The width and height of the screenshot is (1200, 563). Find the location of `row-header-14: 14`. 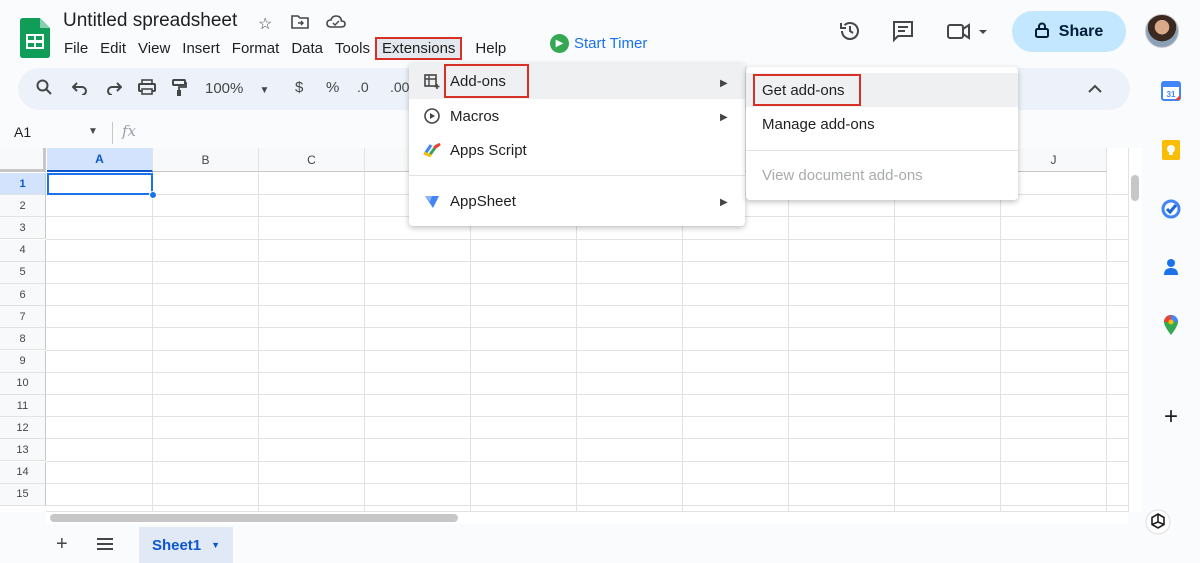

row-header-14: 14 is located at coordinates (23, 472).